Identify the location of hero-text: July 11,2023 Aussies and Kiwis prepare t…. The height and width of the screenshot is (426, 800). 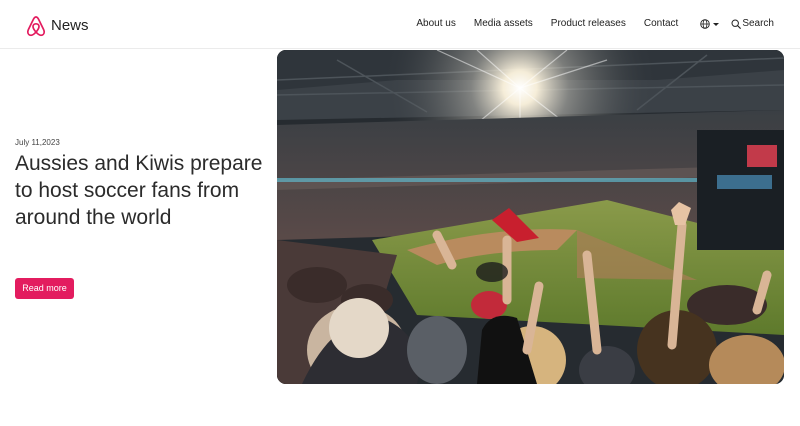
(140, 184).